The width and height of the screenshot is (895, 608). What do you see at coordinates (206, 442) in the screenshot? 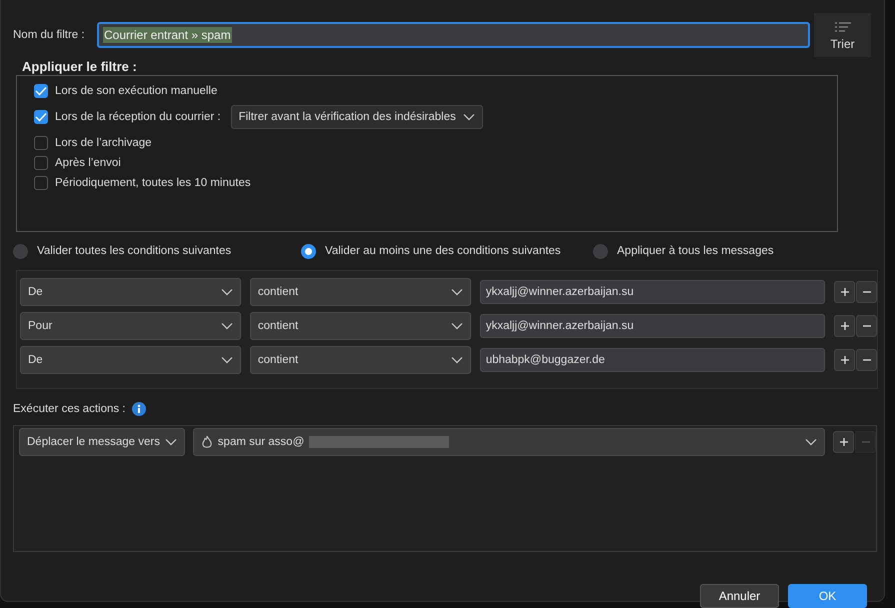
I see `flame-icon` at bounding box center [206, 442].